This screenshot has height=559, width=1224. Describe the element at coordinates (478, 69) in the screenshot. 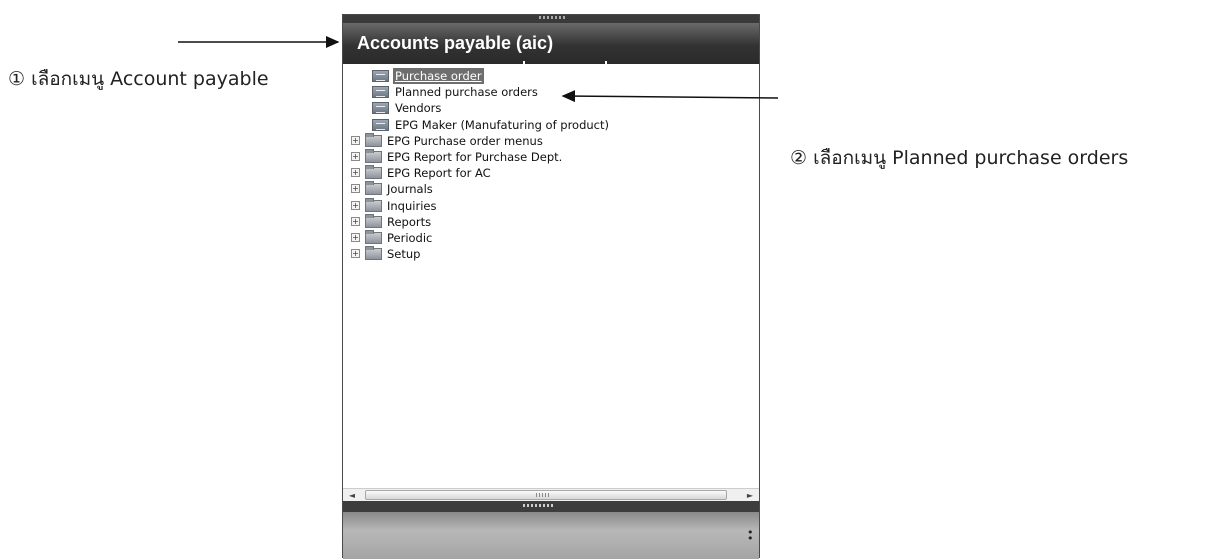

I see `annotation-arrows` at that location.